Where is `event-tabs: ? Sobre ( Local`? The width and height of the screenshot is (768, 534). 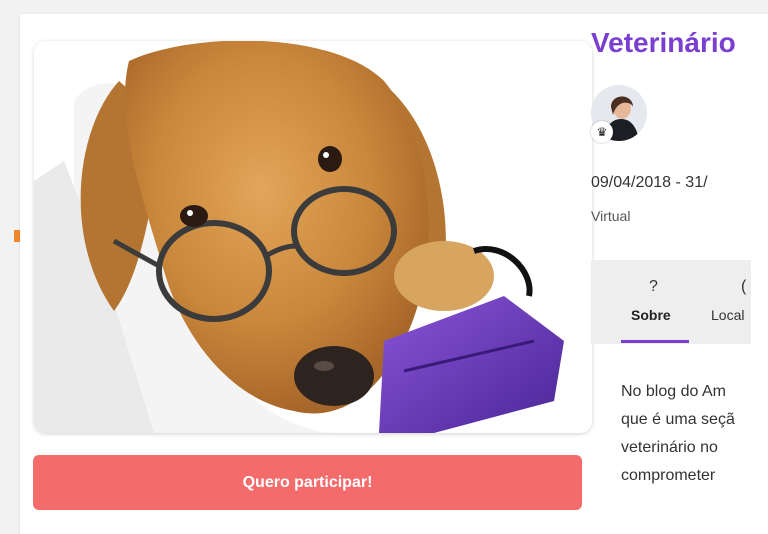
event-tabs: ? Sobre ( Local is located at coordinates (671, 302).